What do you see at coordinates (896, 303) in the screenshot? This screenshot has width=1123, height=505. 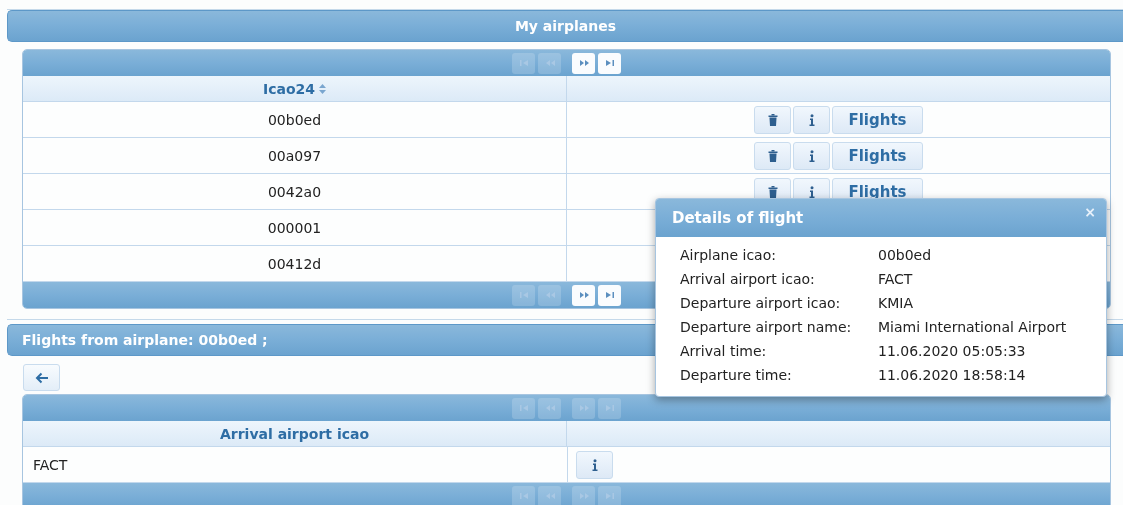 I see `field-value: KMIA` at bounding box center [896, 303].